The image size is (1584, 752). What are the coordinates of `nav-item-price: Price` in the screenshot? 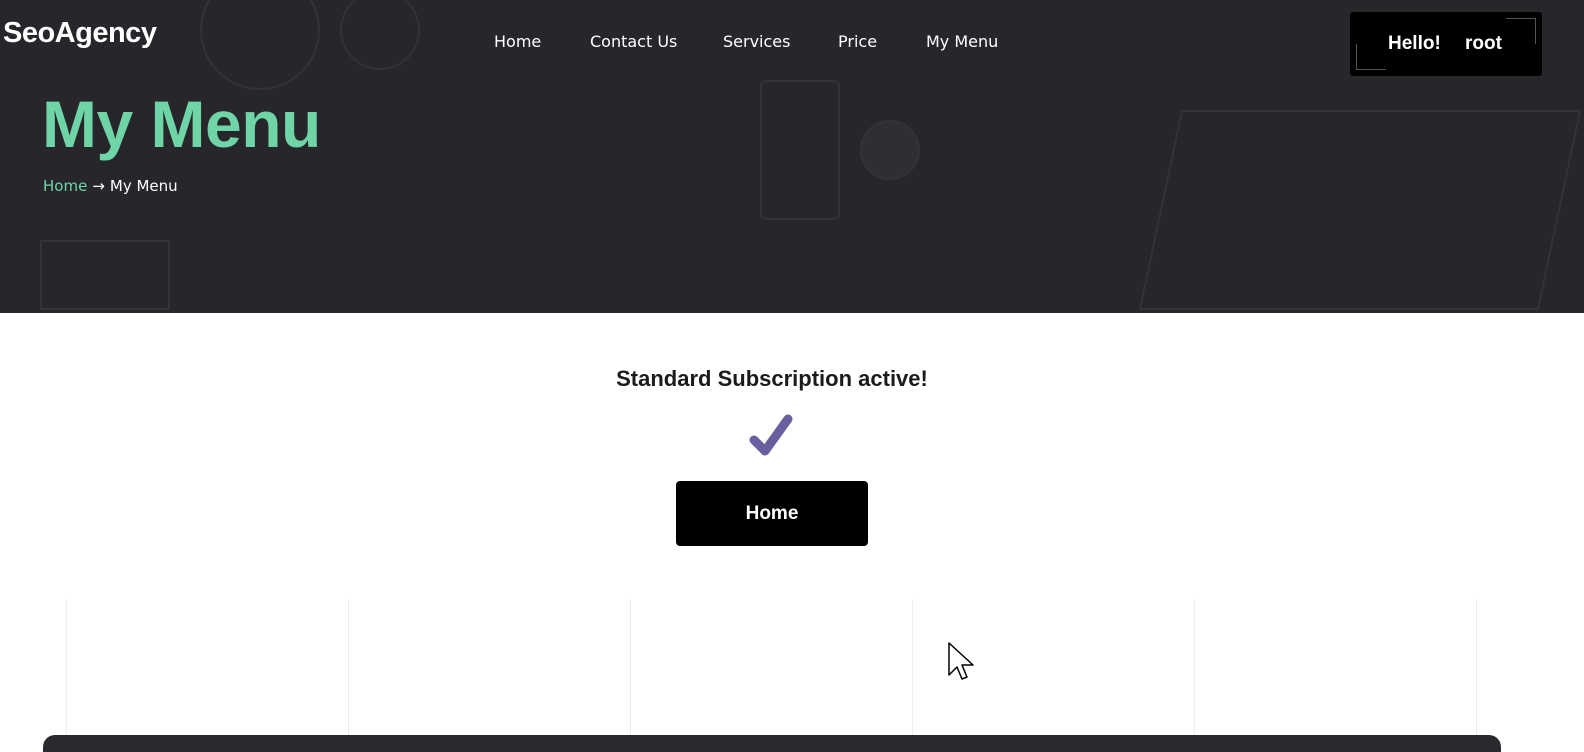 It's located at (857, 41).